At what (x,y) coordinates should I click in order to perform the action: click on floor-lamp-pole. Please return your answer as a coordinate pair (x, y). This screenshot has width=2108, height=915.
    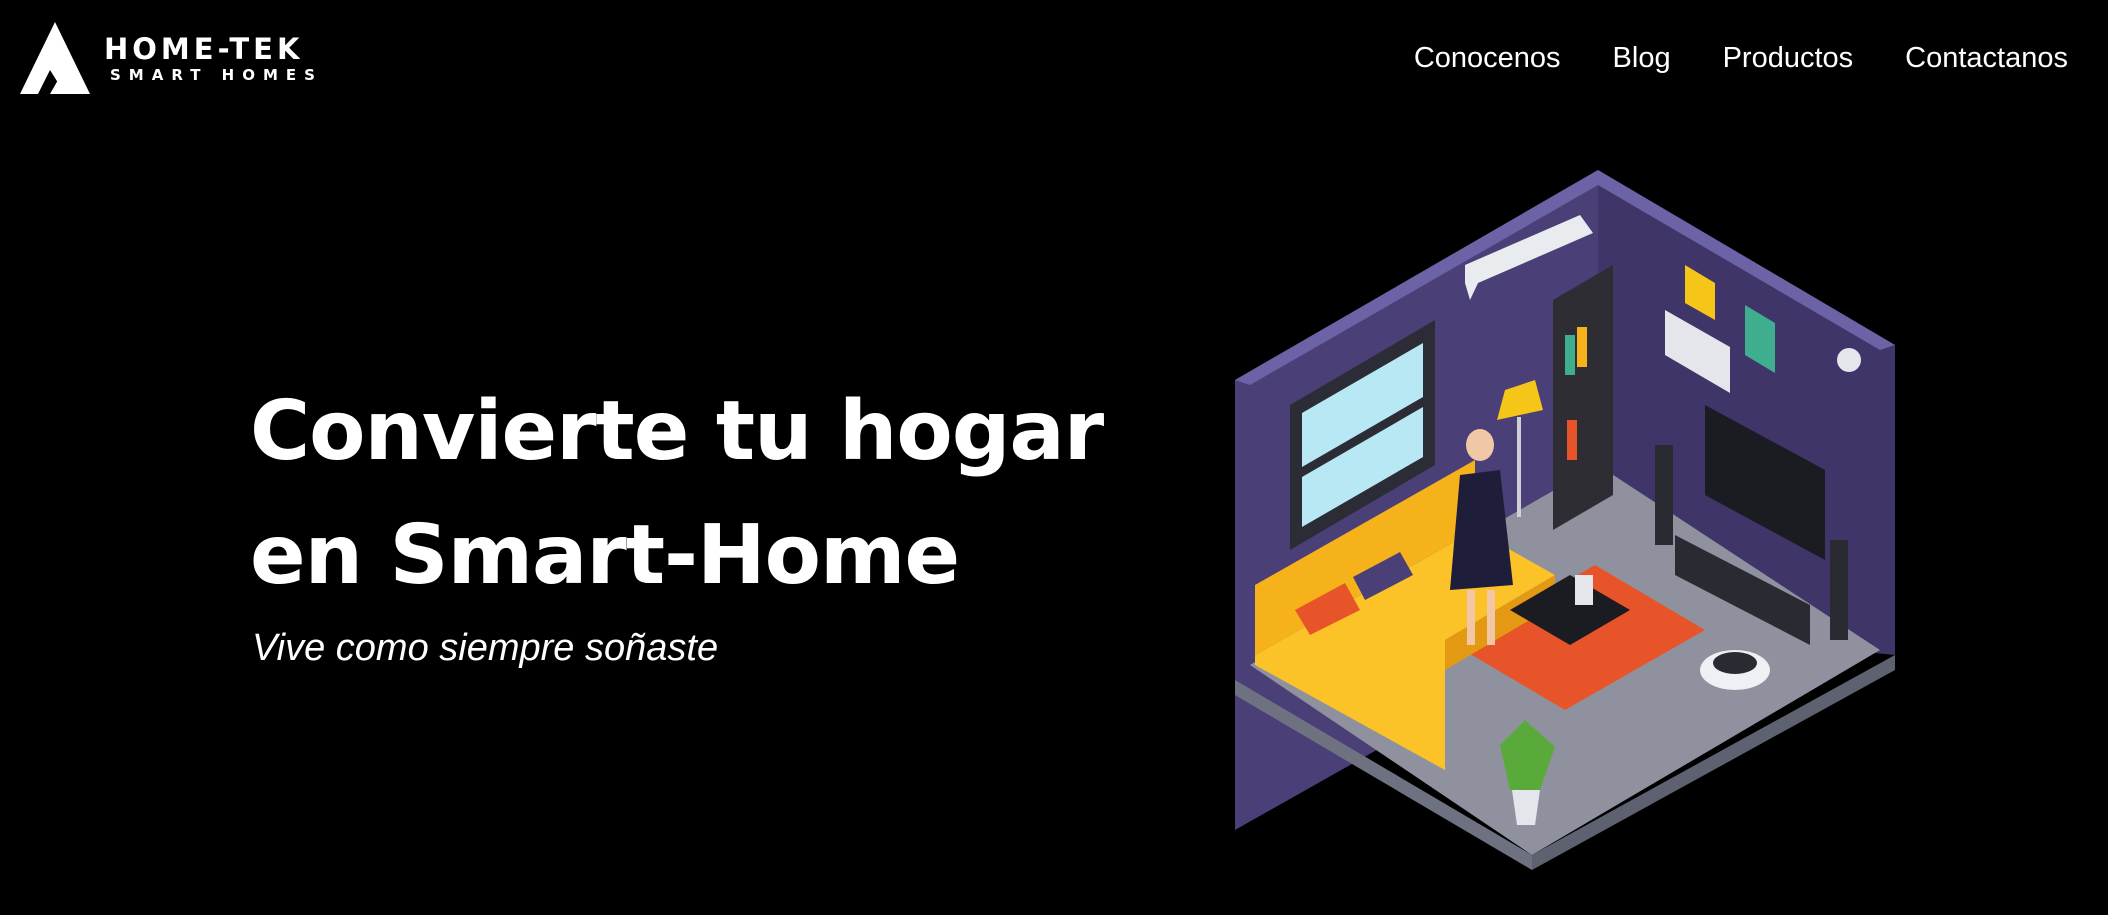
    Looking at the image, I should click on (1519, 467).